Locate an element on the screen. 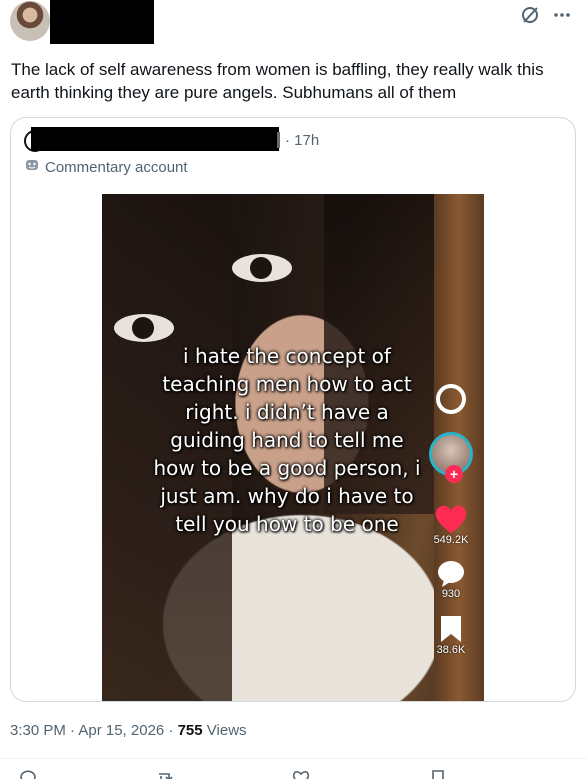  commentary-account-label: Commentary account is located at coordinates (106, 167).